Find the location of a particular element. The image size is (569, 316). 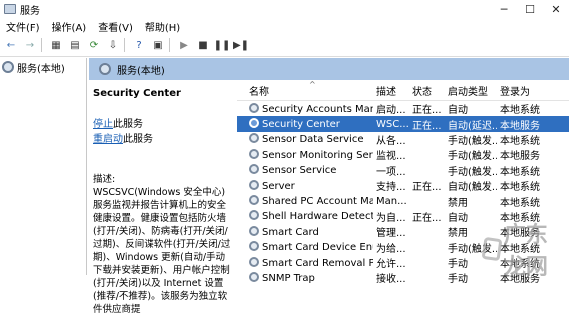

service-name: Shell Hardware Detection is located at coordinates (305, 216).